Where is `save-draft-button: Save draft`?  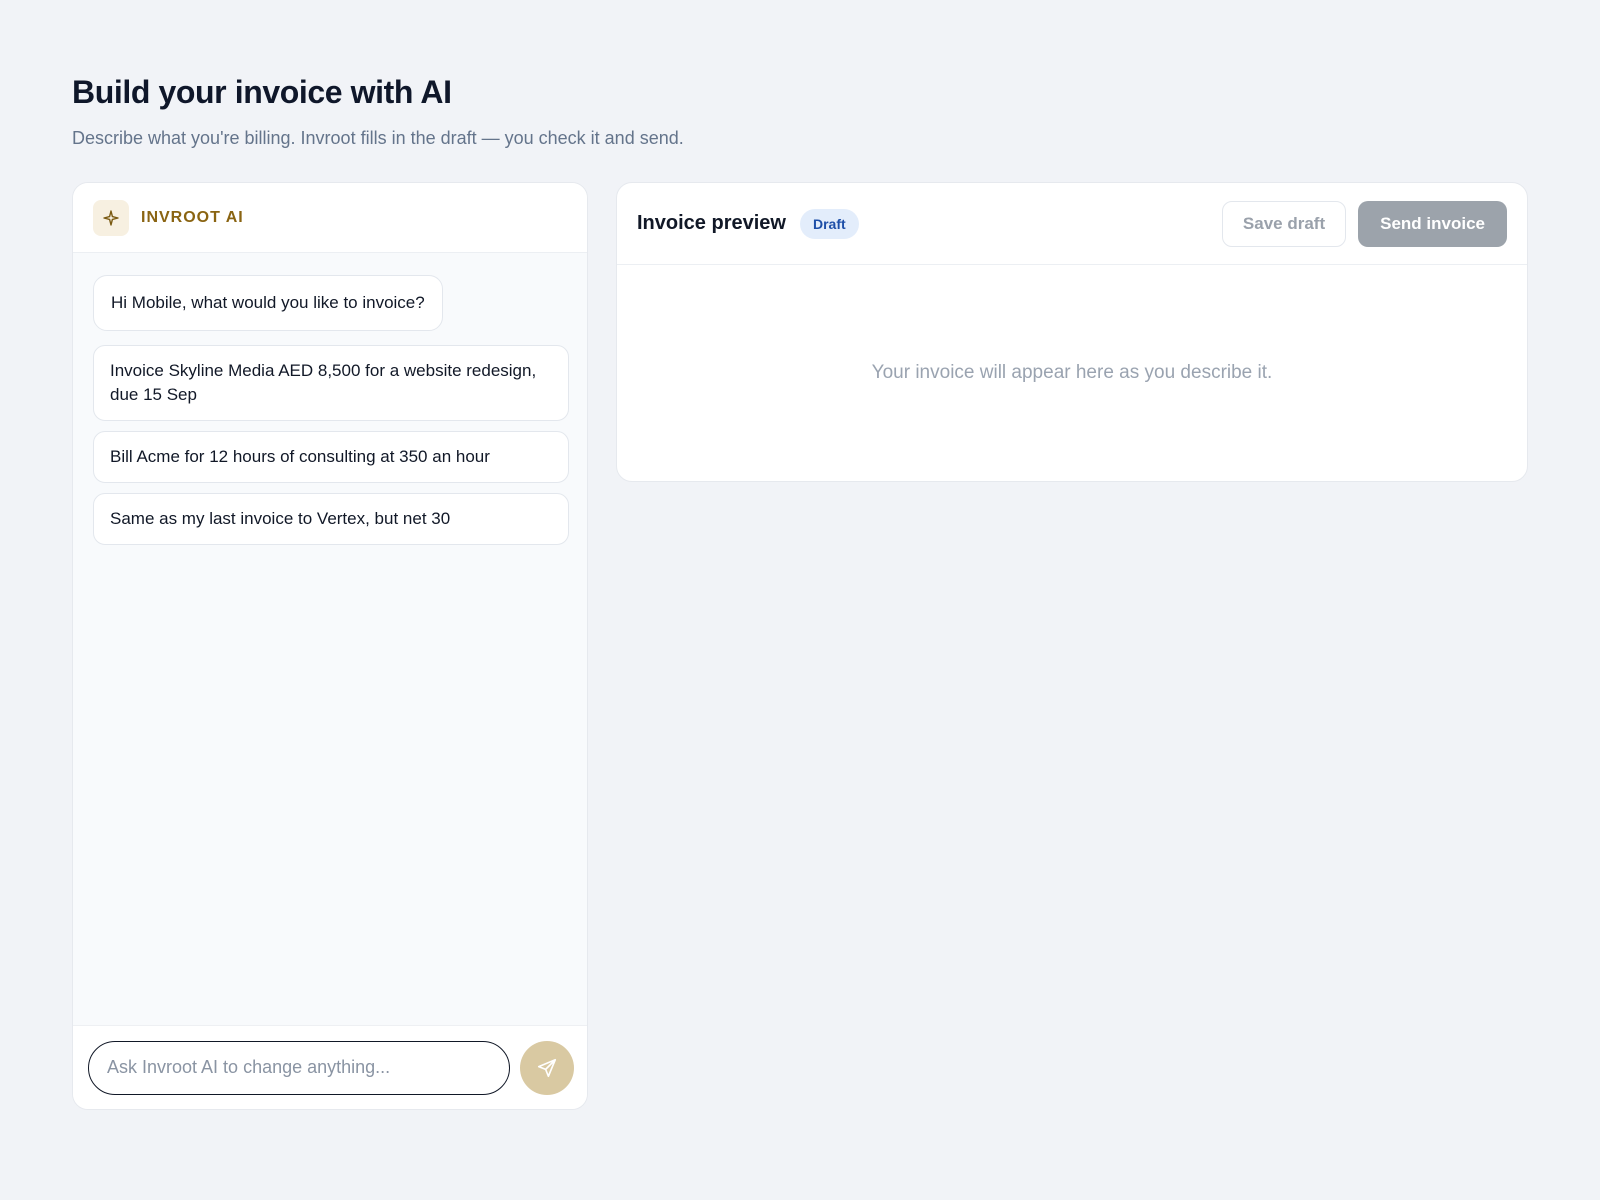 save-draft-button: Save draft is located at coordinates (1284, 223).